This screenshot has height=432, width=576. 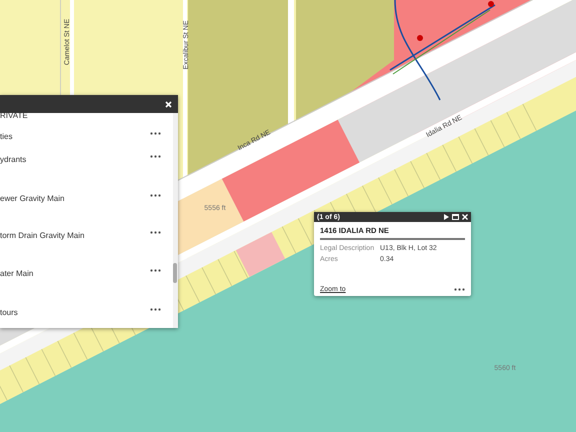 I want to click on layer-item: ties, so click(x=6, y=136).